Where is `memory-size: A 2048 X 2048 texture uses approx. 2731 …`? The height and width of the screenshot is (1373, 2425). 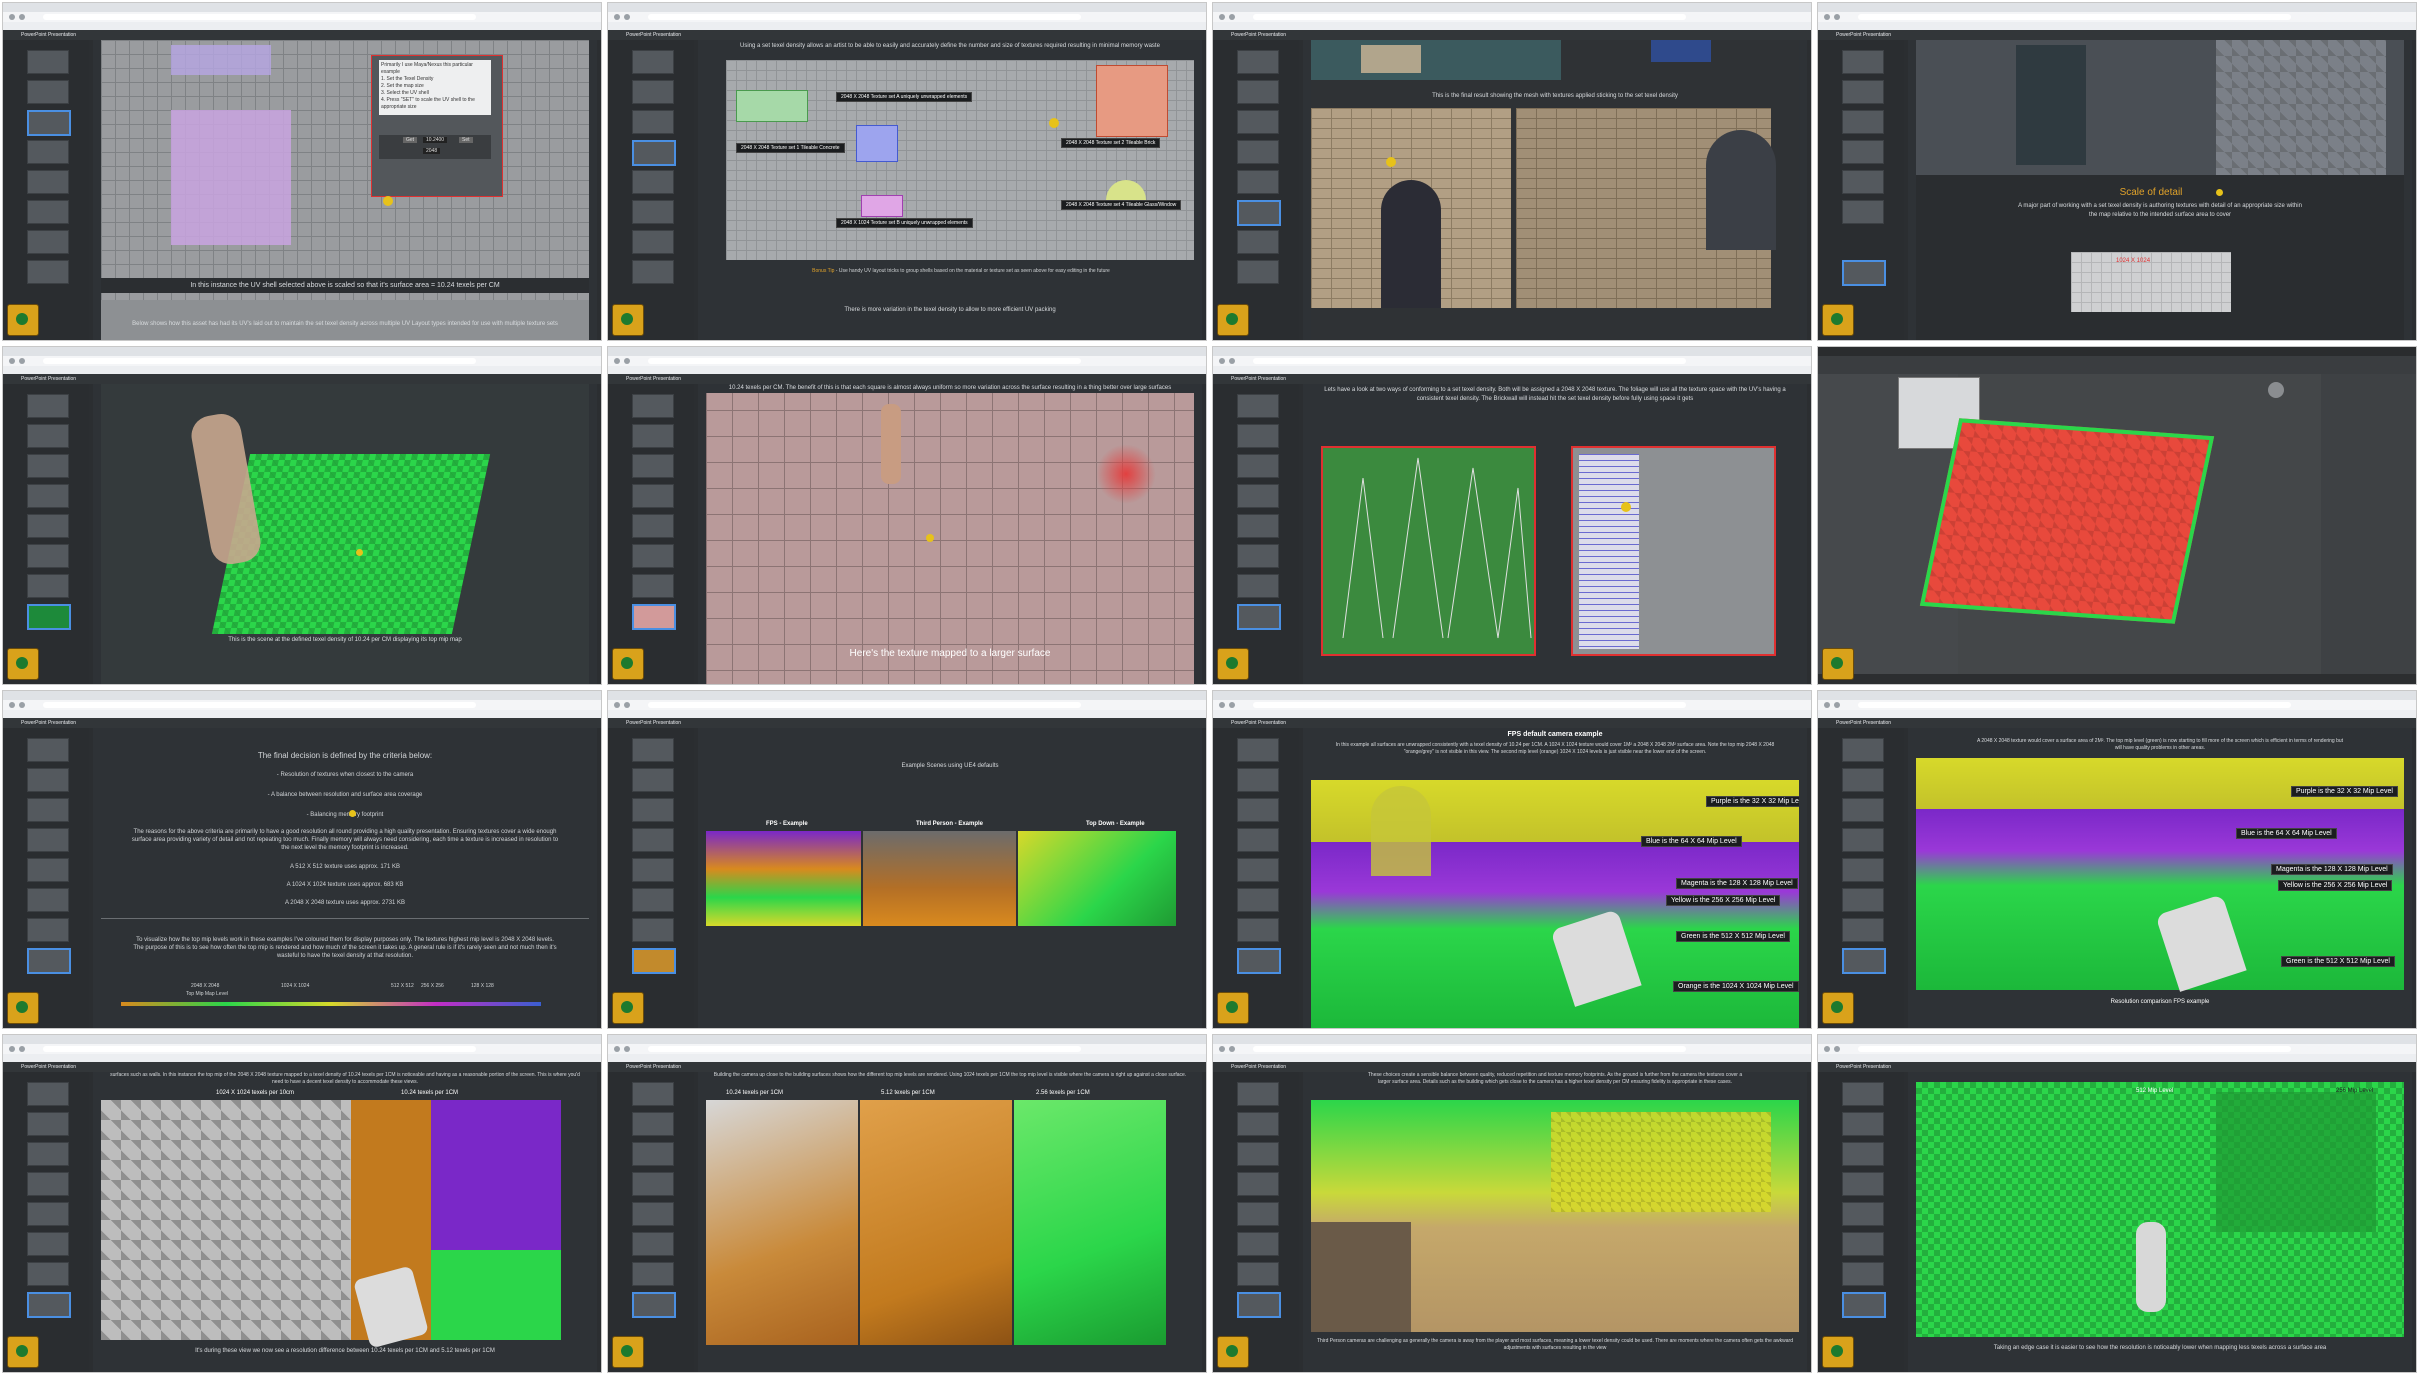 memory-size: A 2048 X 2048 texture uses approx. 2731 … is located at coordinates (345, 903).